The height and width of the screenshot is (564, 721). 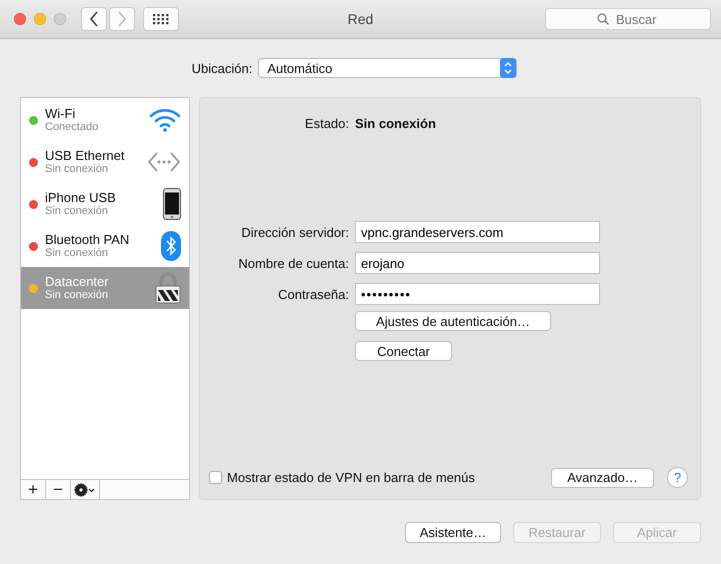 What do you see at coordinates (295, 232) in the screenshot?
I see `field-label: Dirección servidor:` at bounding box center [295, 232].